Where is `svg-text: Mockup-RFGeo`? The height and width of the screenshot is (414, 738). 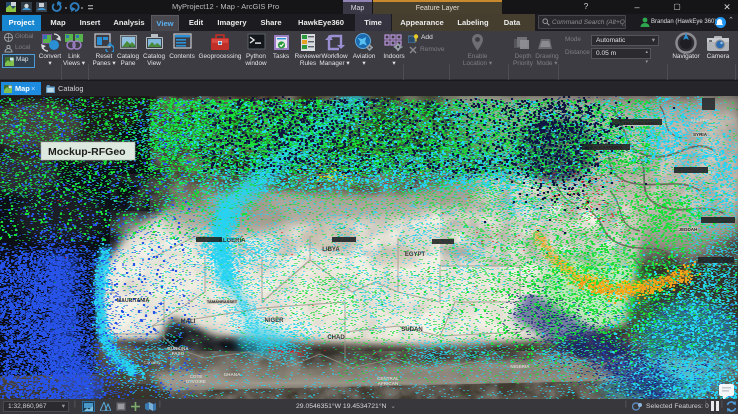
svg-text: Mockup-RFGeo is located at coordinates (87, 152).